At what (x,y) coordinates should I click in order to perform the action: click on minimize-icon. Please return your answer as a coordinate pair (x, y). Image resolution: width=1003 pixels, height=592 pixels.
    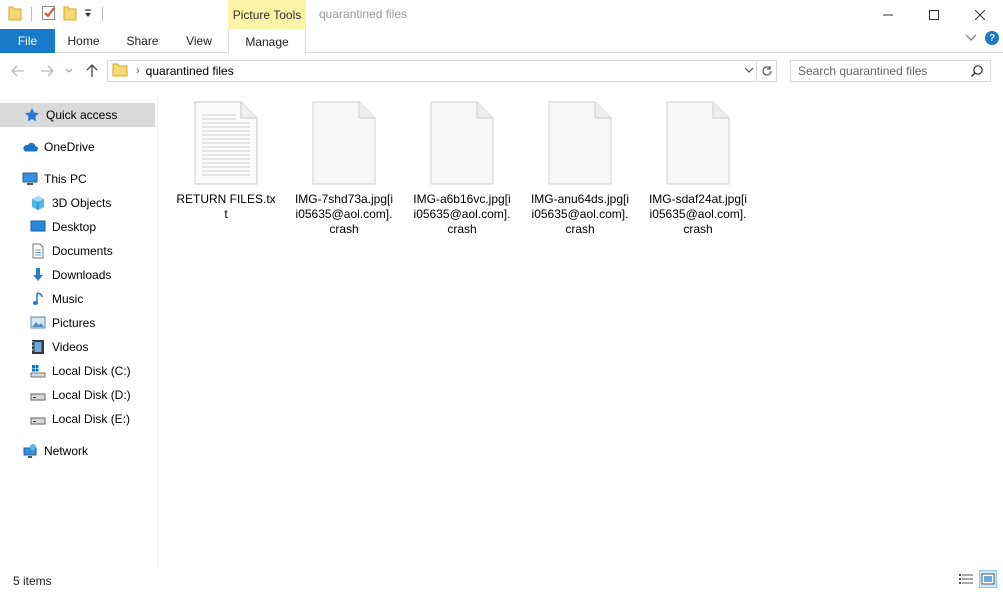
    Looking at the image, I should click on (888, 14).